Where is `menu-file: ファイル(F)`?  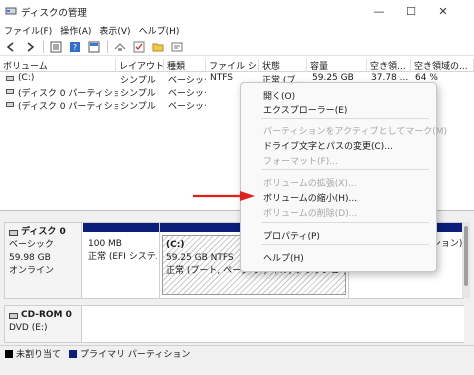 menu-file: ファイル(F) is located at coordinates (28, 30).